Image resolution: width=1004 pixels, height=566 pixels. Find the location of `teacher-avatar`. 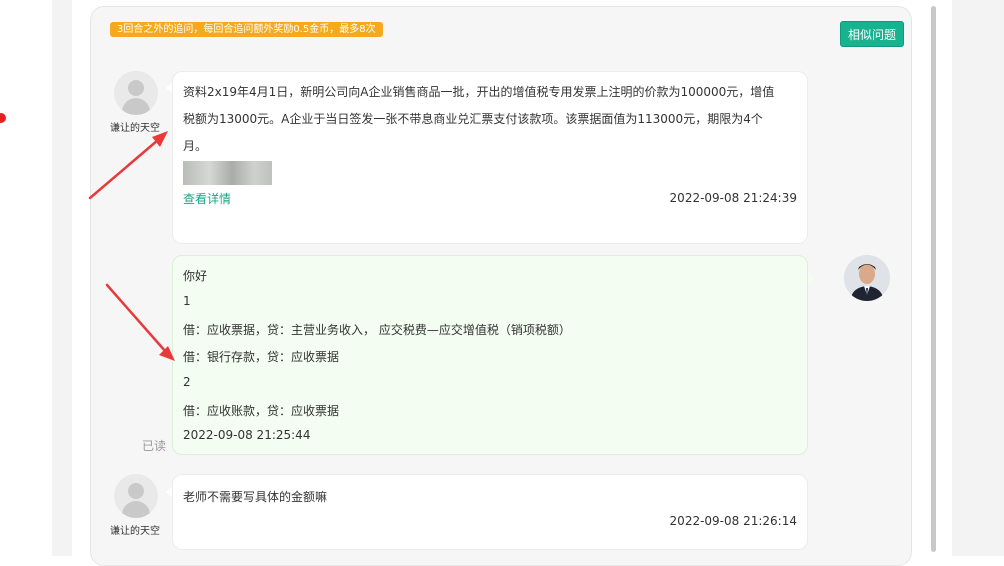

teacher-avatar is located at coordinates (867, 278).